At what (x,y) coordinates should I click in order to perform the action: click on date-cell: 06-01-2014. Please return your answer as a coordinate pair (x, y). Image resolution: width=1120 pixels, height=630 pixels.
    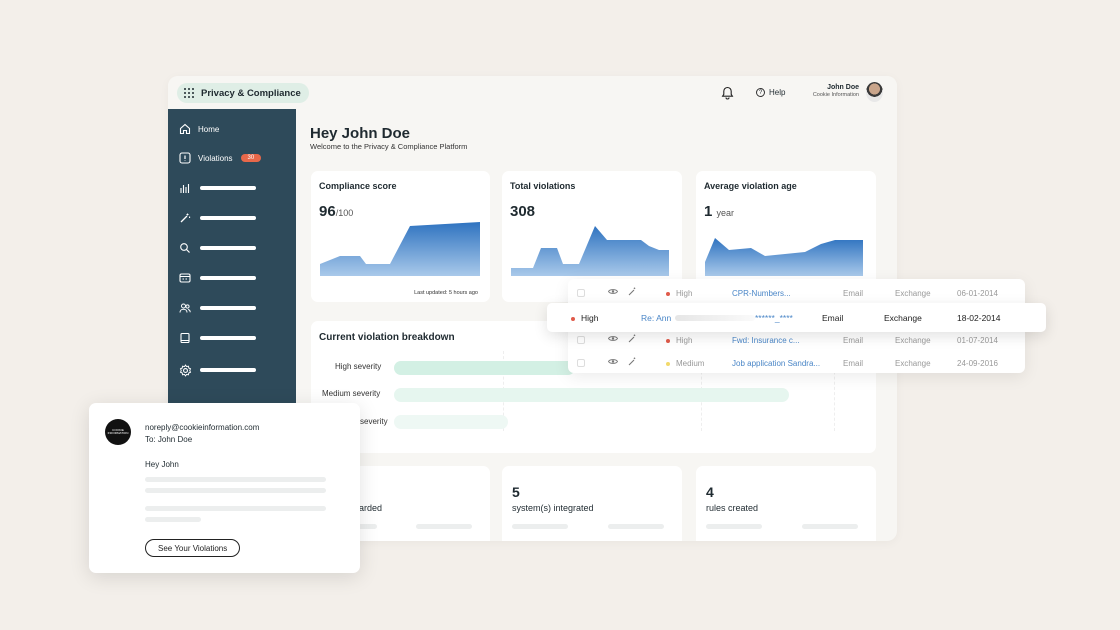
    Looking at the image, I should click on (977, 293).